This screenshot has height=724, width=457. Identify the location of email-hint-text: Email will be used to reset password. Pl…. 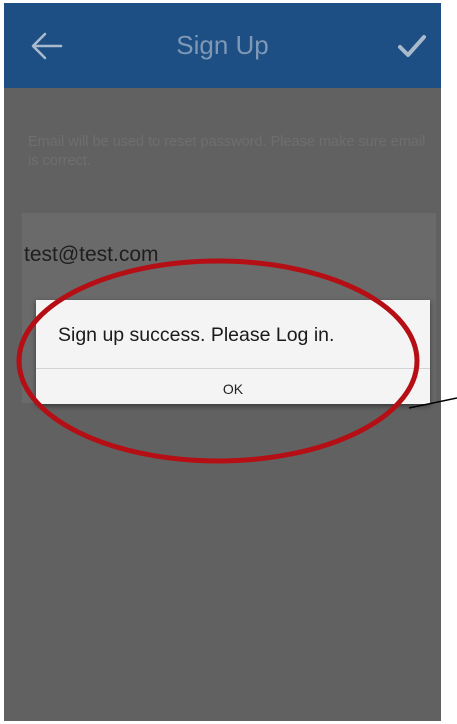
(227, 151).